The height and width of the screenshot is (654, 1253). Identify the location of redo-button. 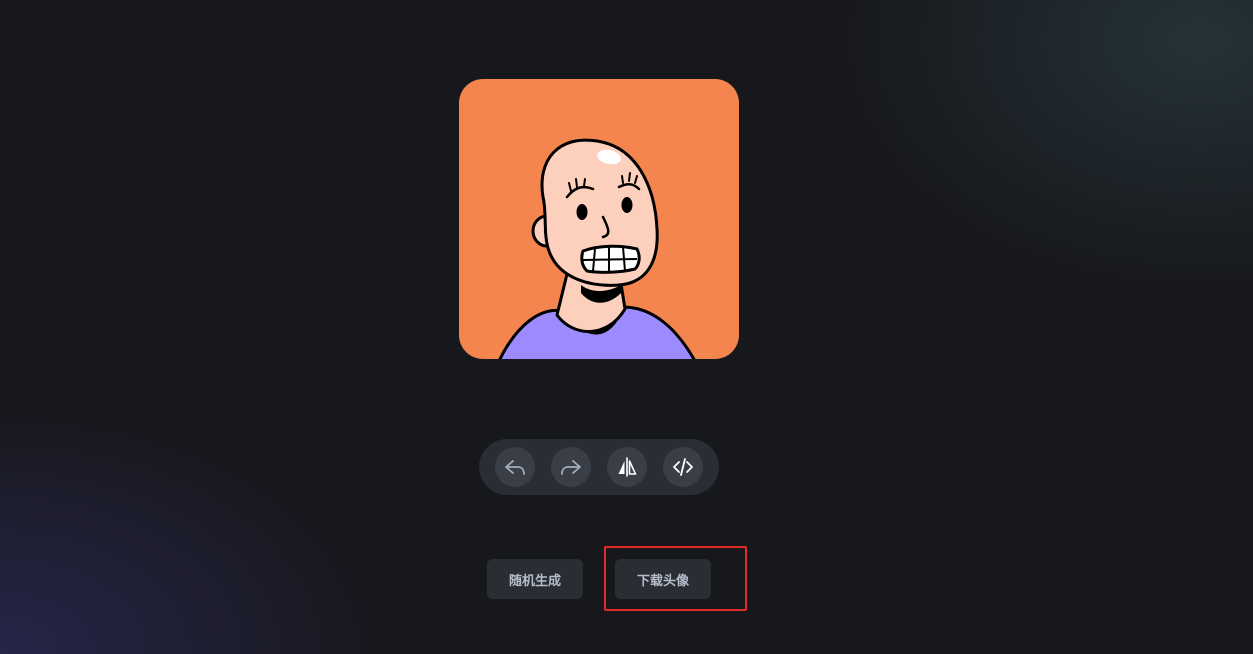
(571, 467).